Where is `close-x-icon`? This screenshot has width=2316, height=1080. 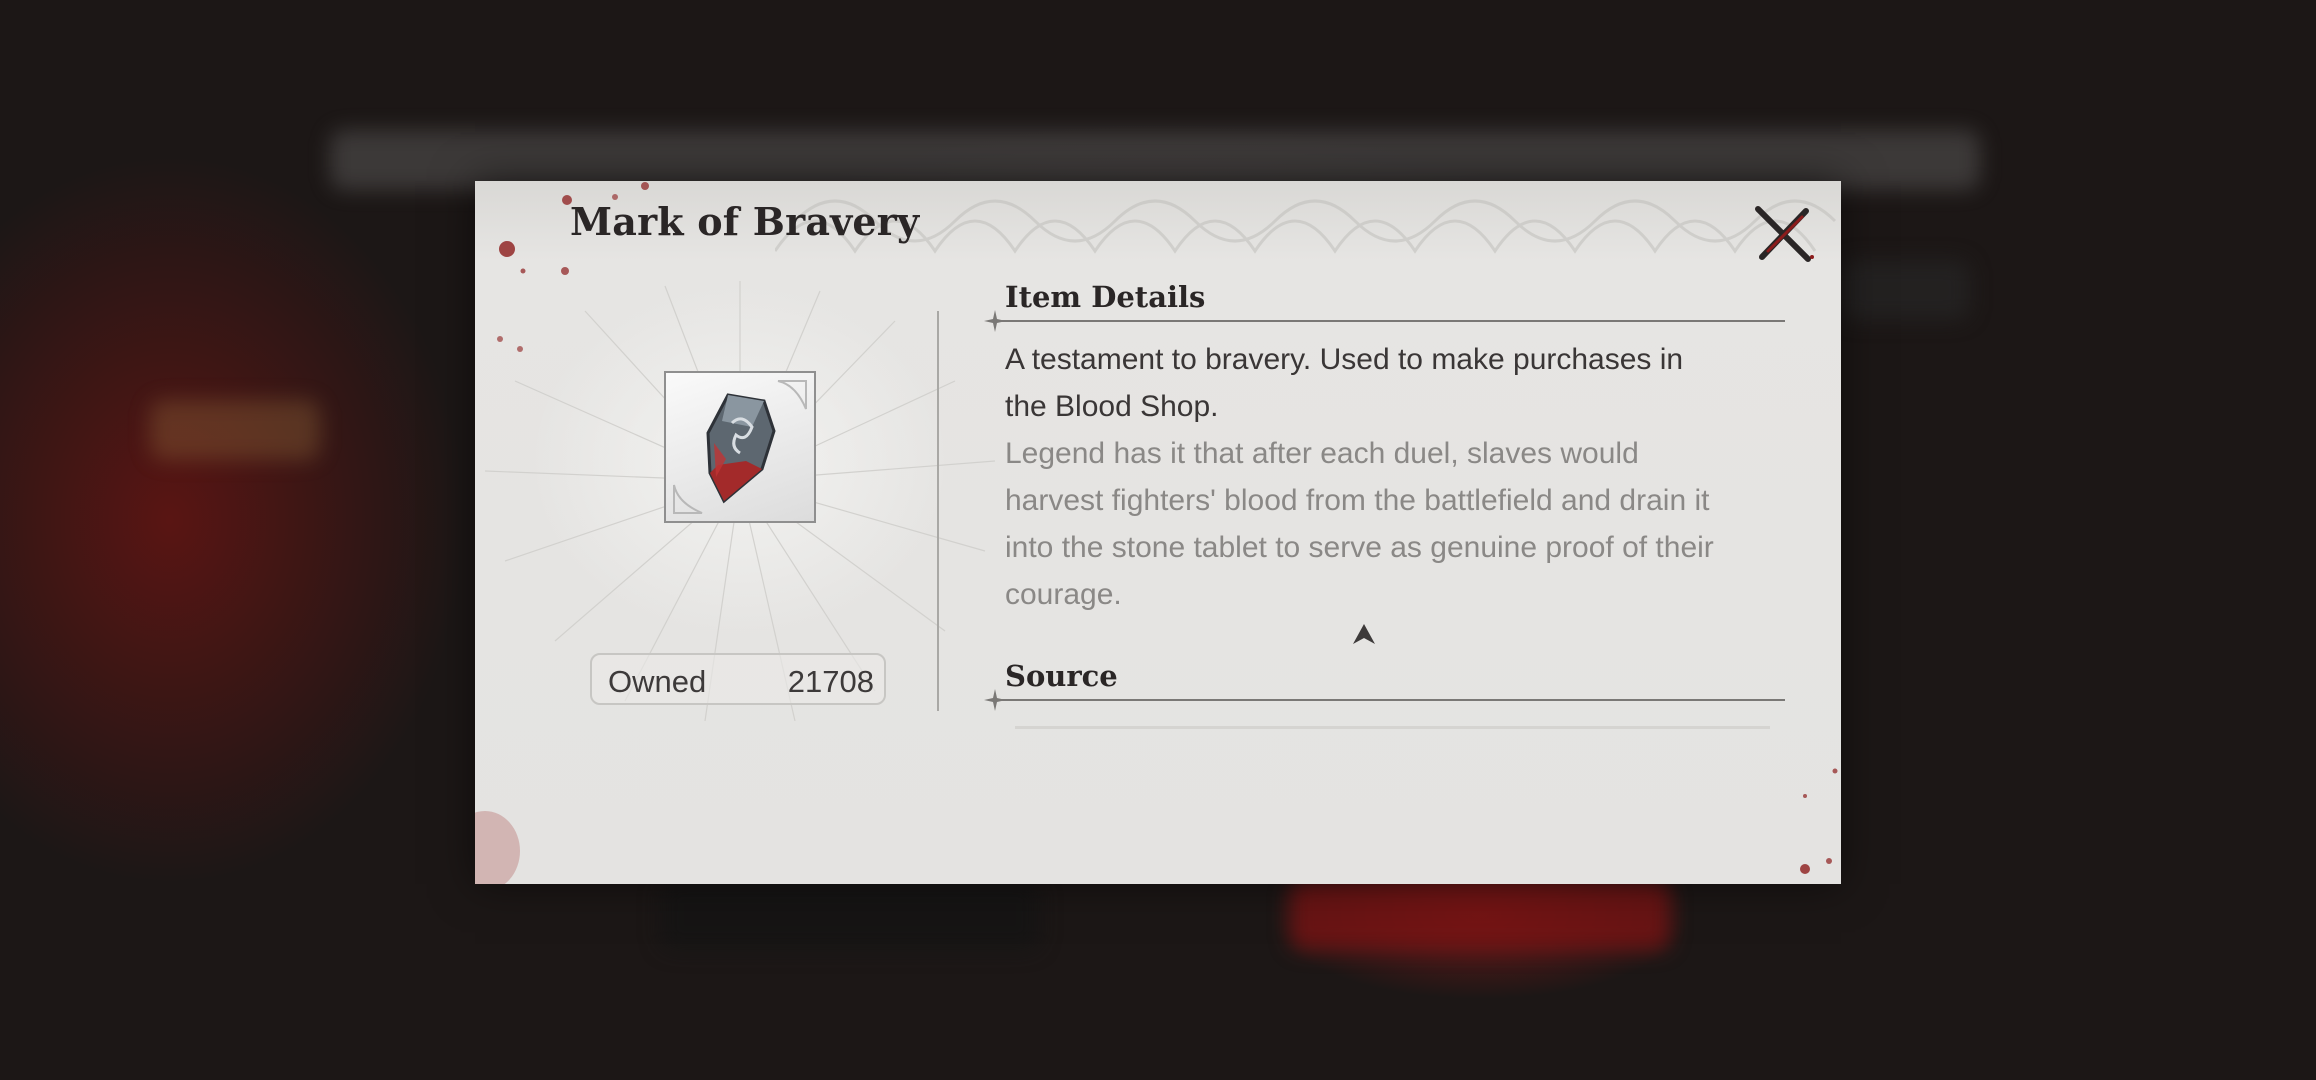
close-x-icon is located at coordinates (1784, 234).